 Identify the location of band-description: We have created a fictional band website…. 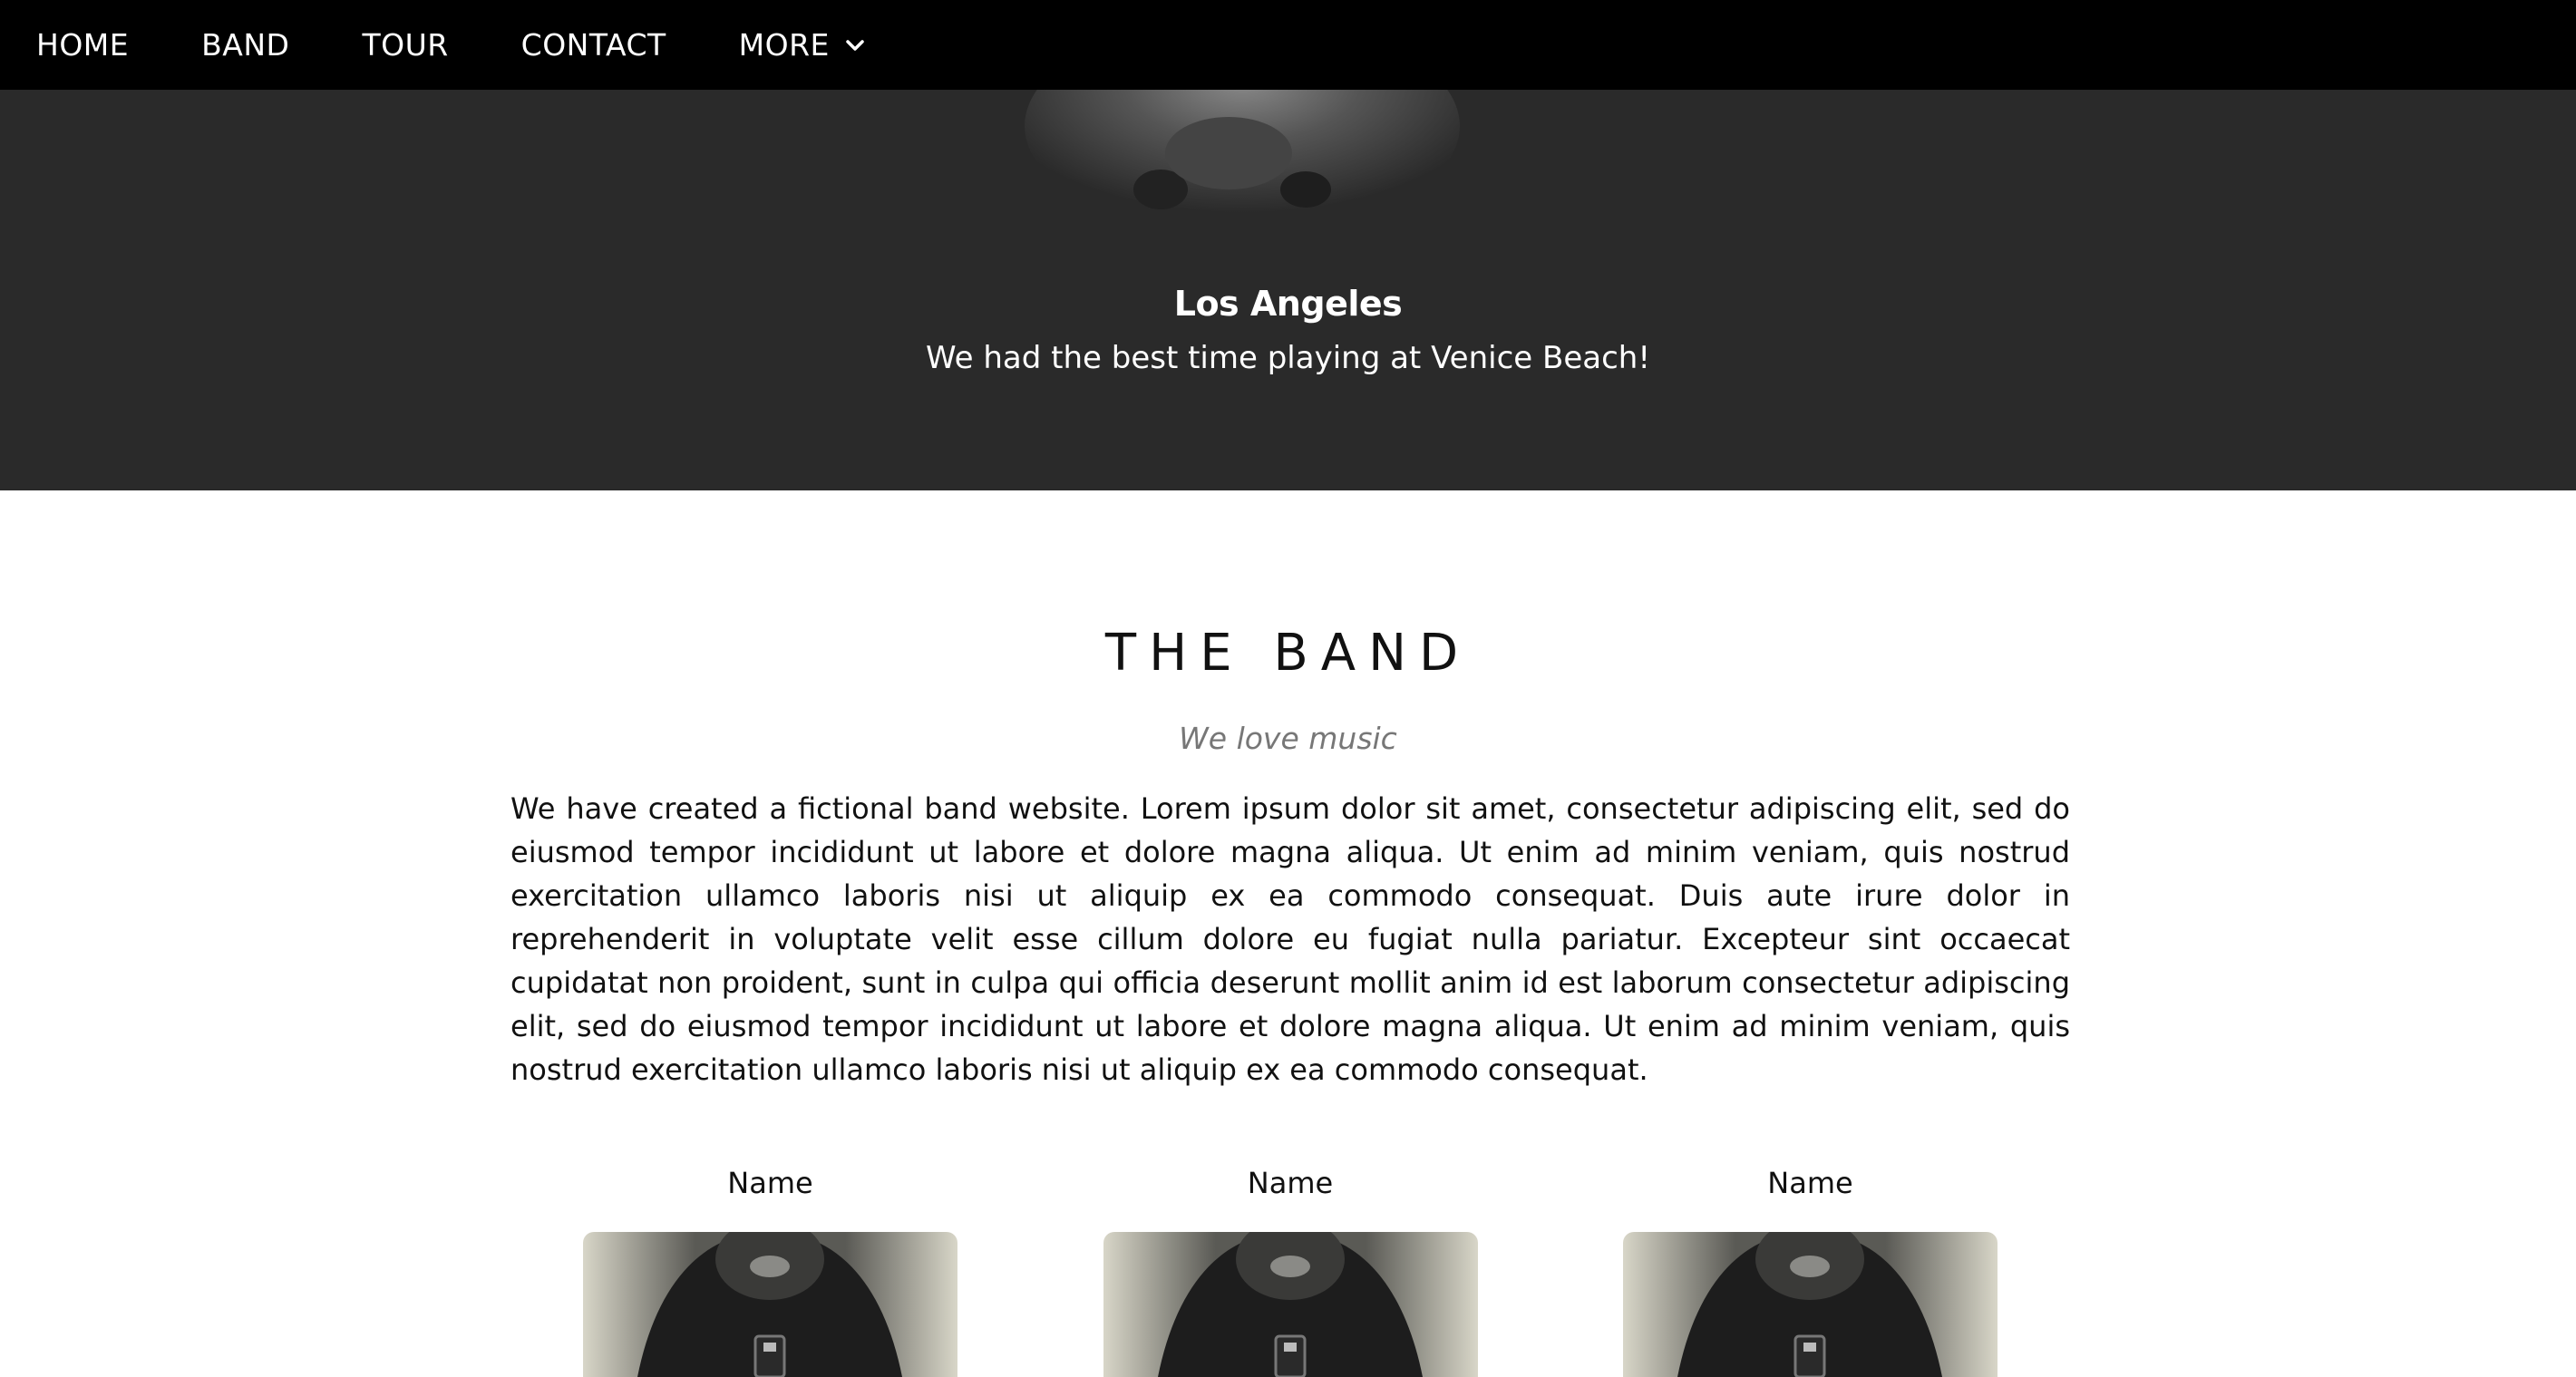
(1290, 939).